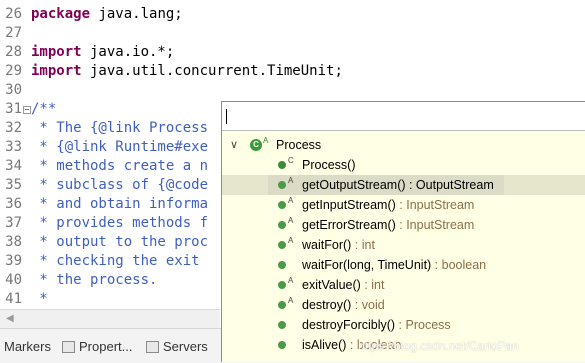 The width and height of the screenshot is (585, 363). Describe the element at coordinates (120, 128) in the screenshot. I see `code-text: * The {@link Process` at that location.